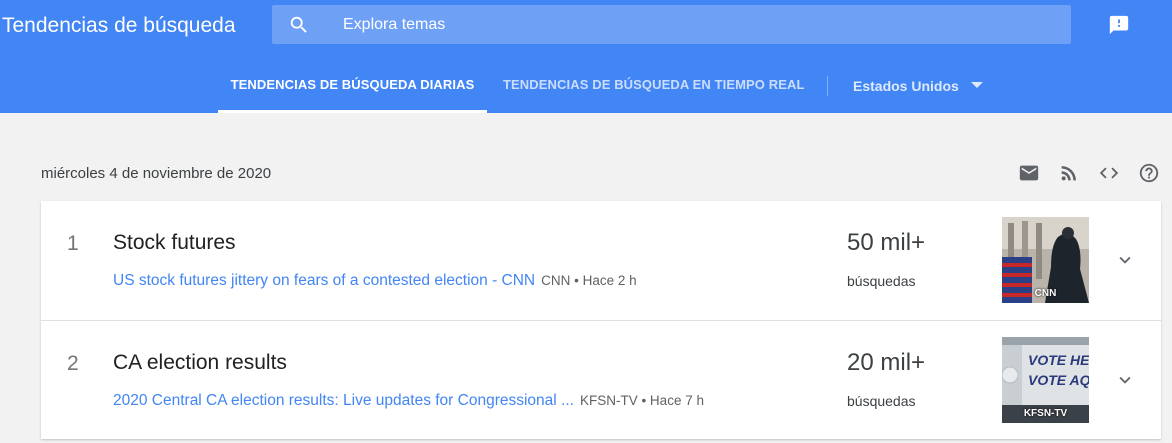 The height and width of the screenshot is (443, 1172). Describe the element at coordinates (174, 243) in the screenshot. I see `trend-title: Stock futures` at that location.